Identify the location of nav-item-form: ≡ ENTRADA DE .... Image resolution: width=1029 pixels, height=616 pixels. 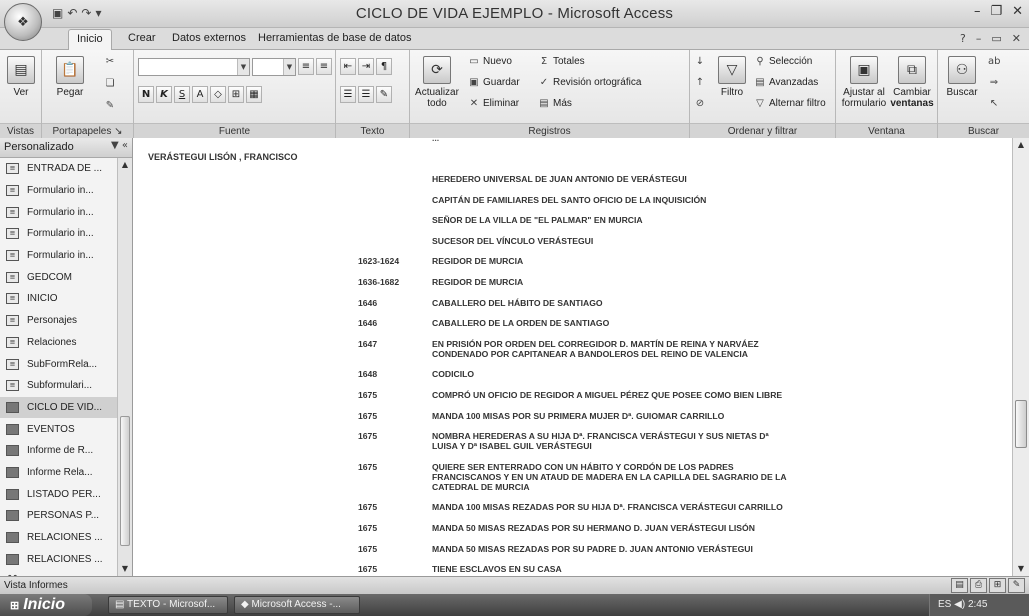
(59, 169).